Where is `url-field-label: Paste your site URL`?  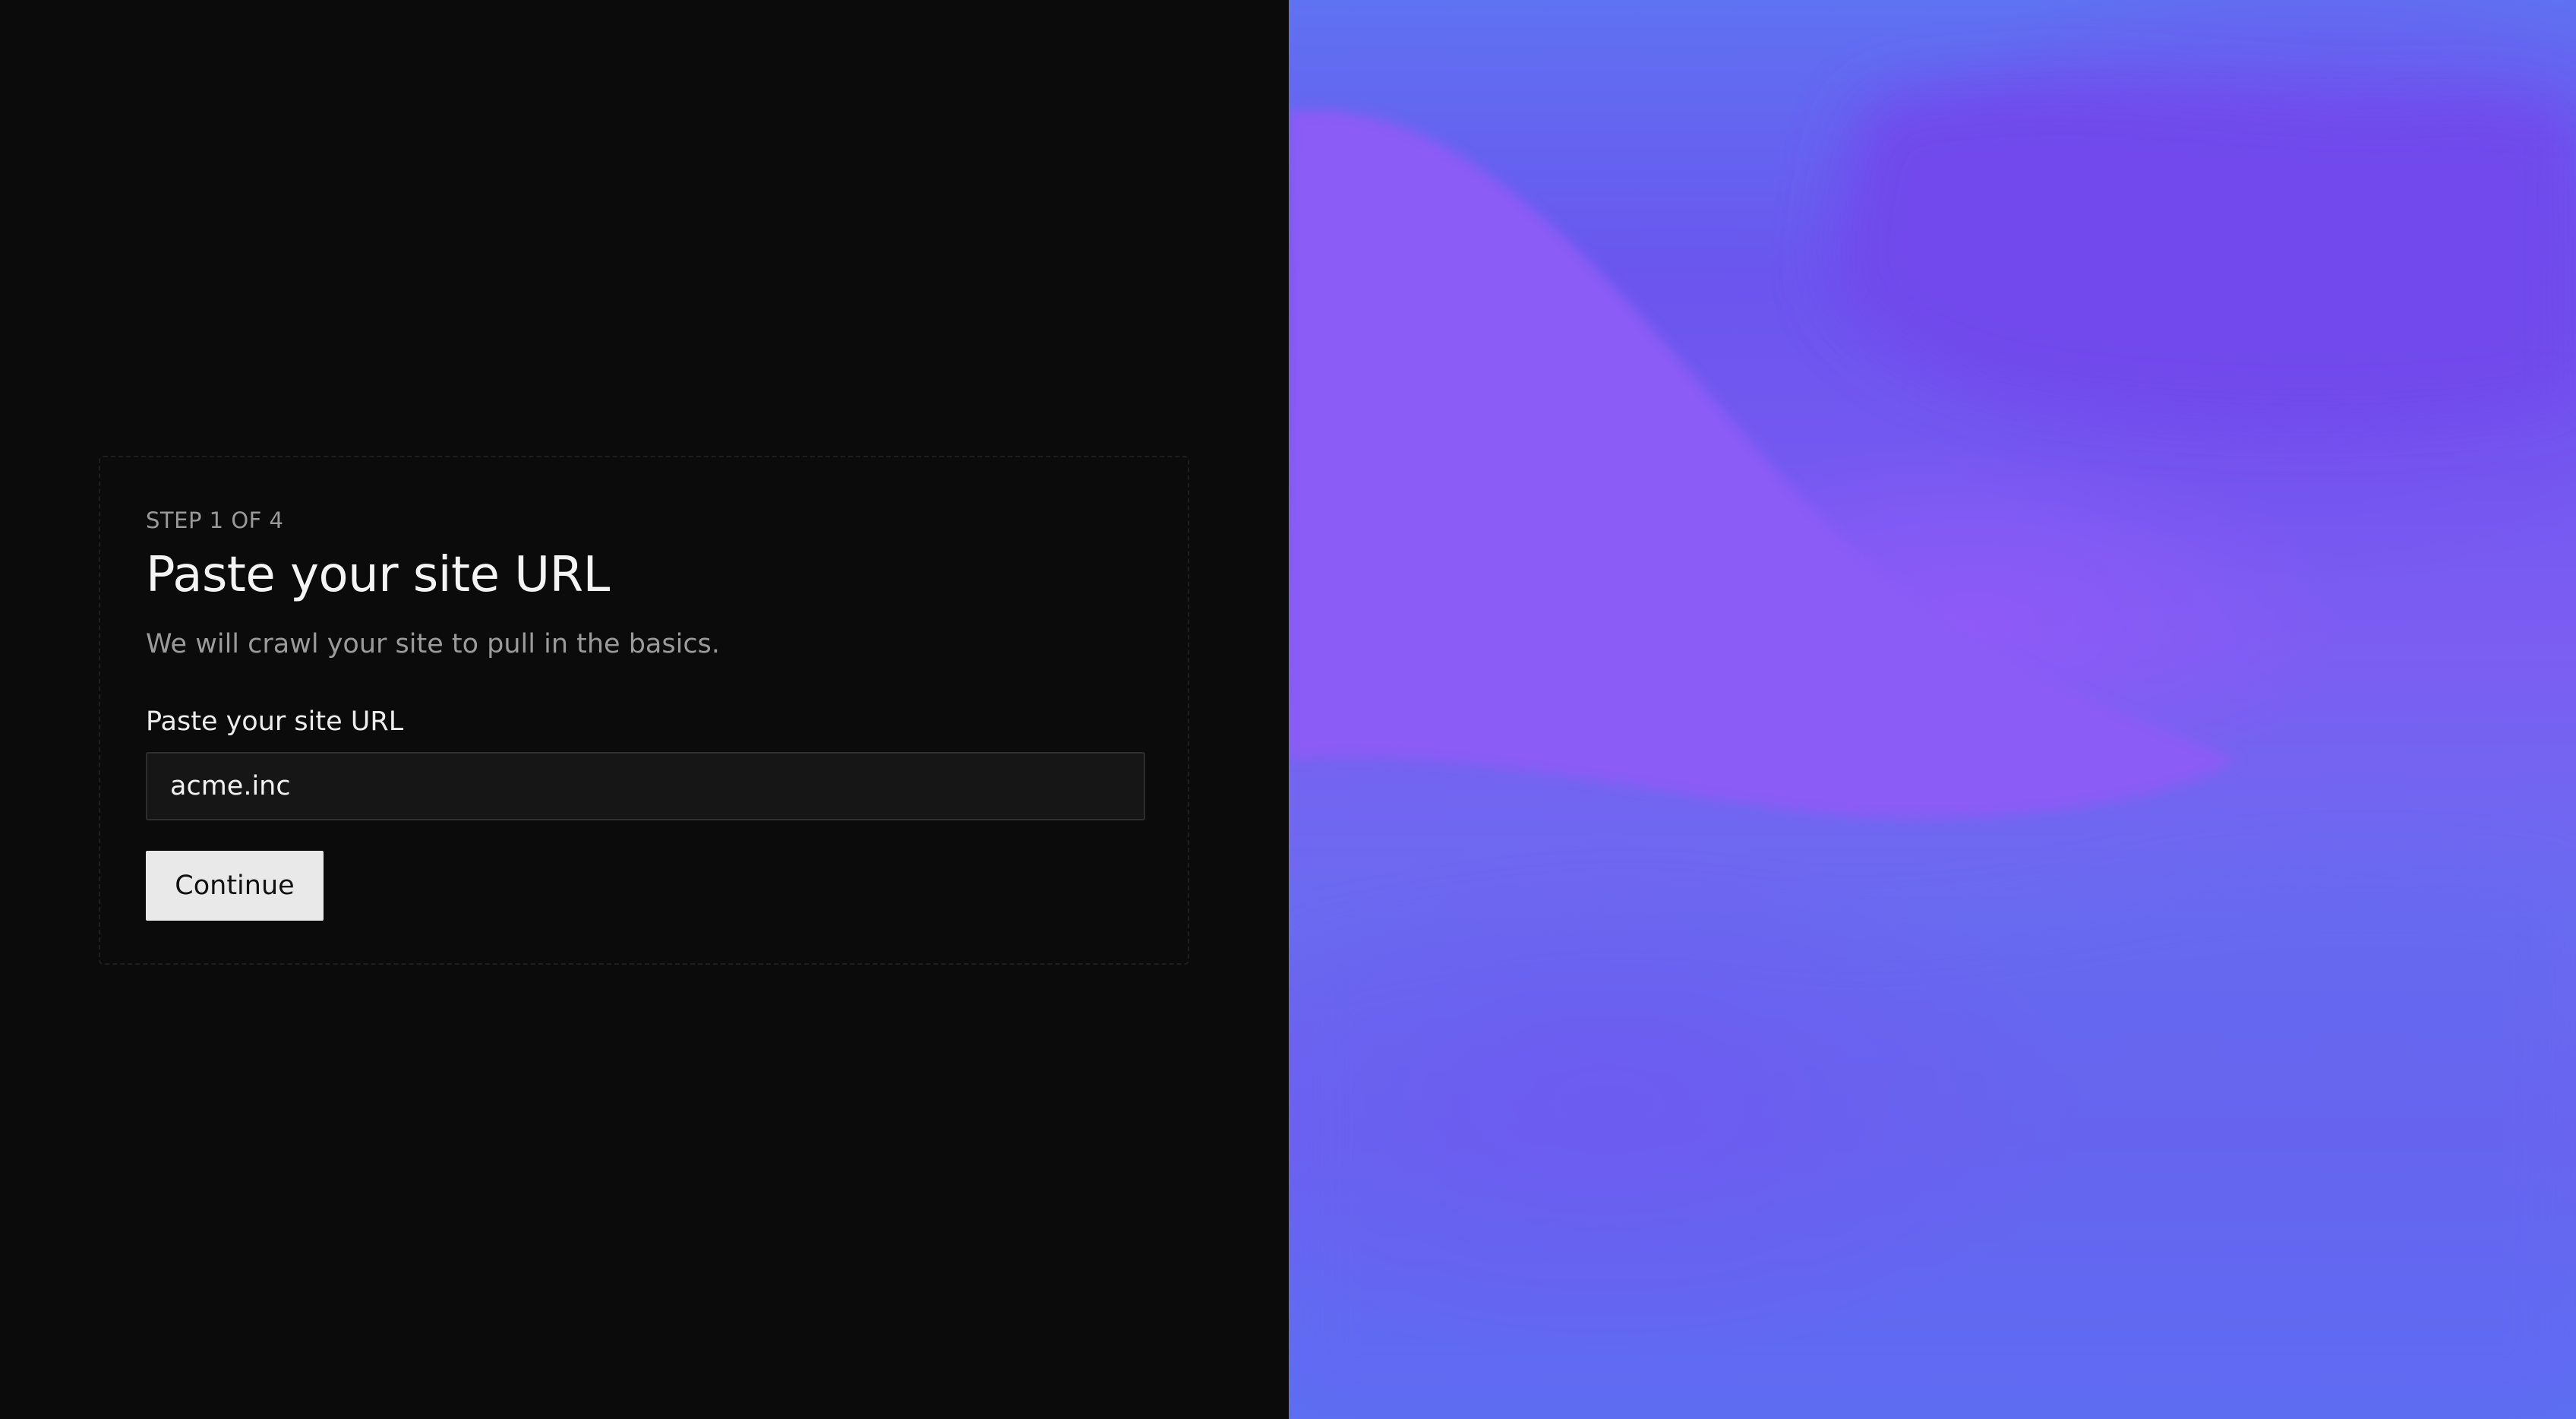
url-field-label: Paste your site URL is located at coordinates (275, 721).